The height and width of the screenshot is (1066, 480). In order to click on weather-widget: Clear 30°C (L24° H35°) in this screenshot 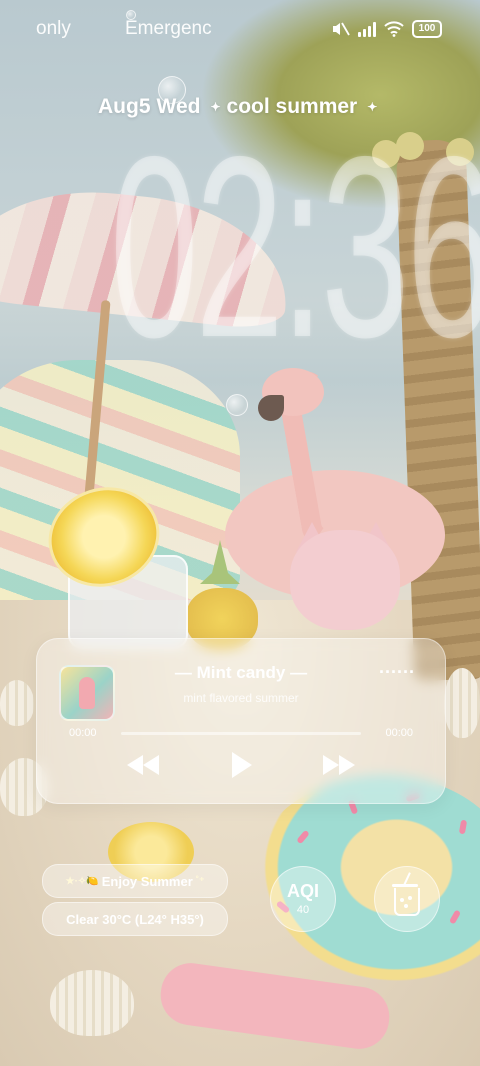, I will do `click(135, 919)`.